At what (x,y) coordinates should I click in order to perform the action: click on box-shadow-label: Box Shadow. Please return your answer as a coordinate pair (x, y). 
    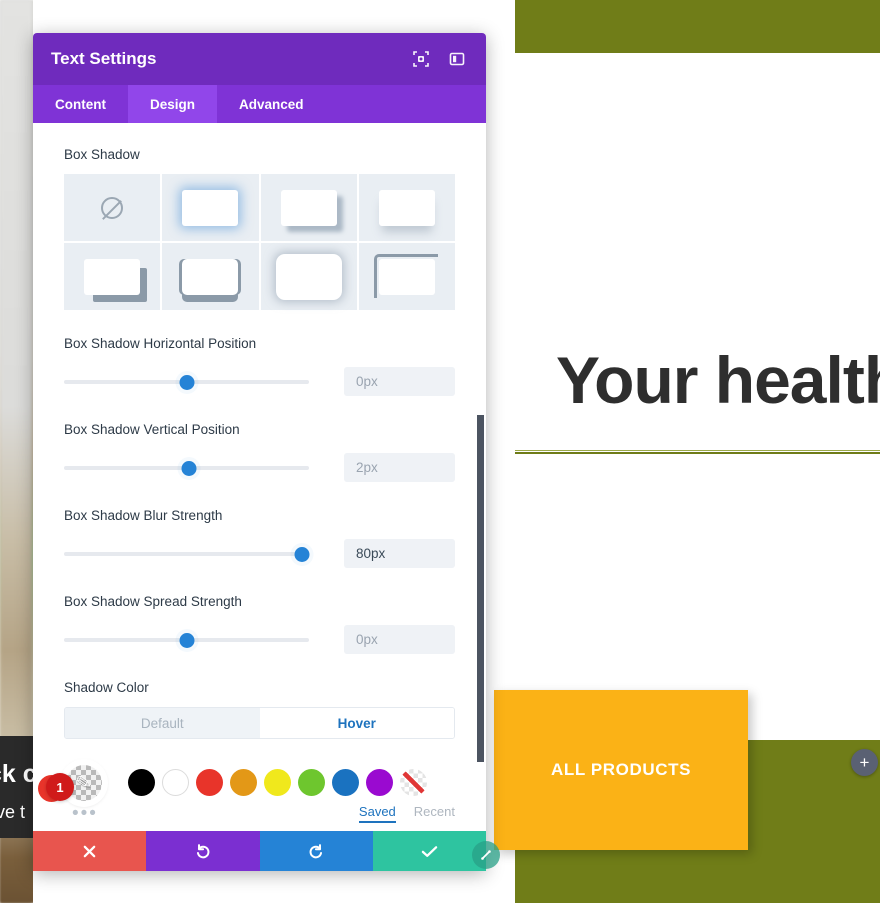
    Looking at the image, I should click on (102, 154).